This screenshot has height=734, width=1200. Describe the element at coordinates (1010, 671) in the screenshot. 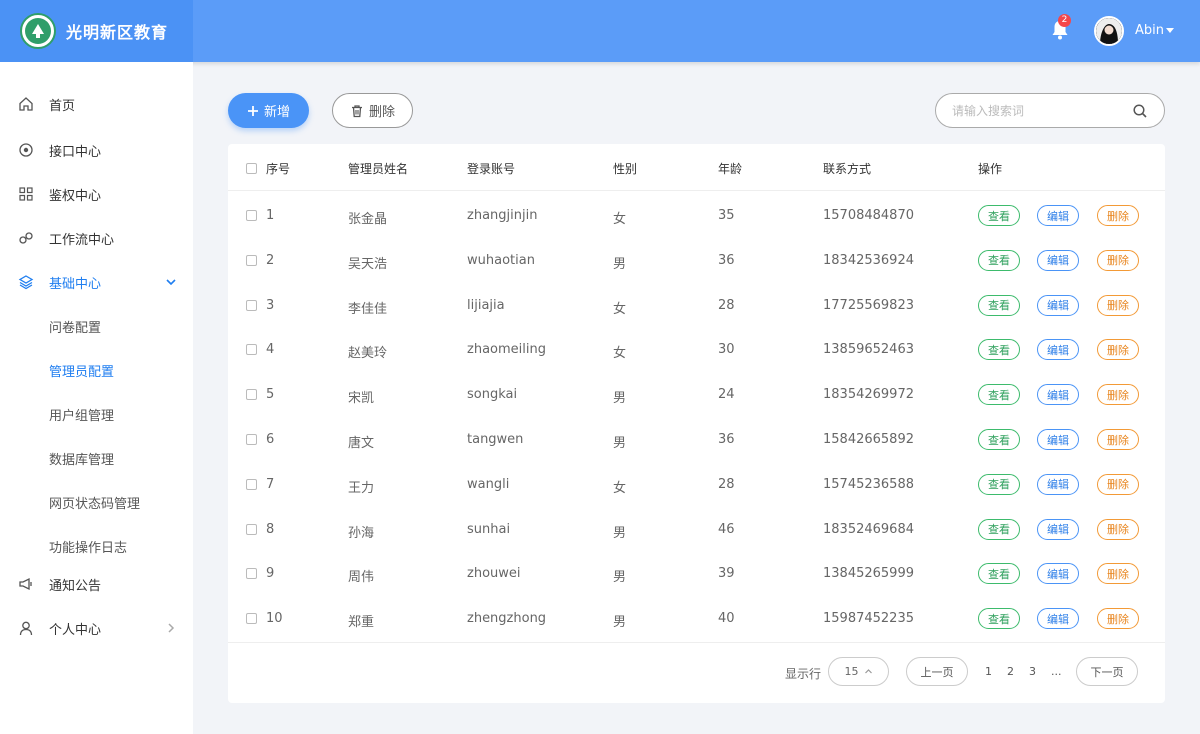

I see `page-number: 2` at that location.